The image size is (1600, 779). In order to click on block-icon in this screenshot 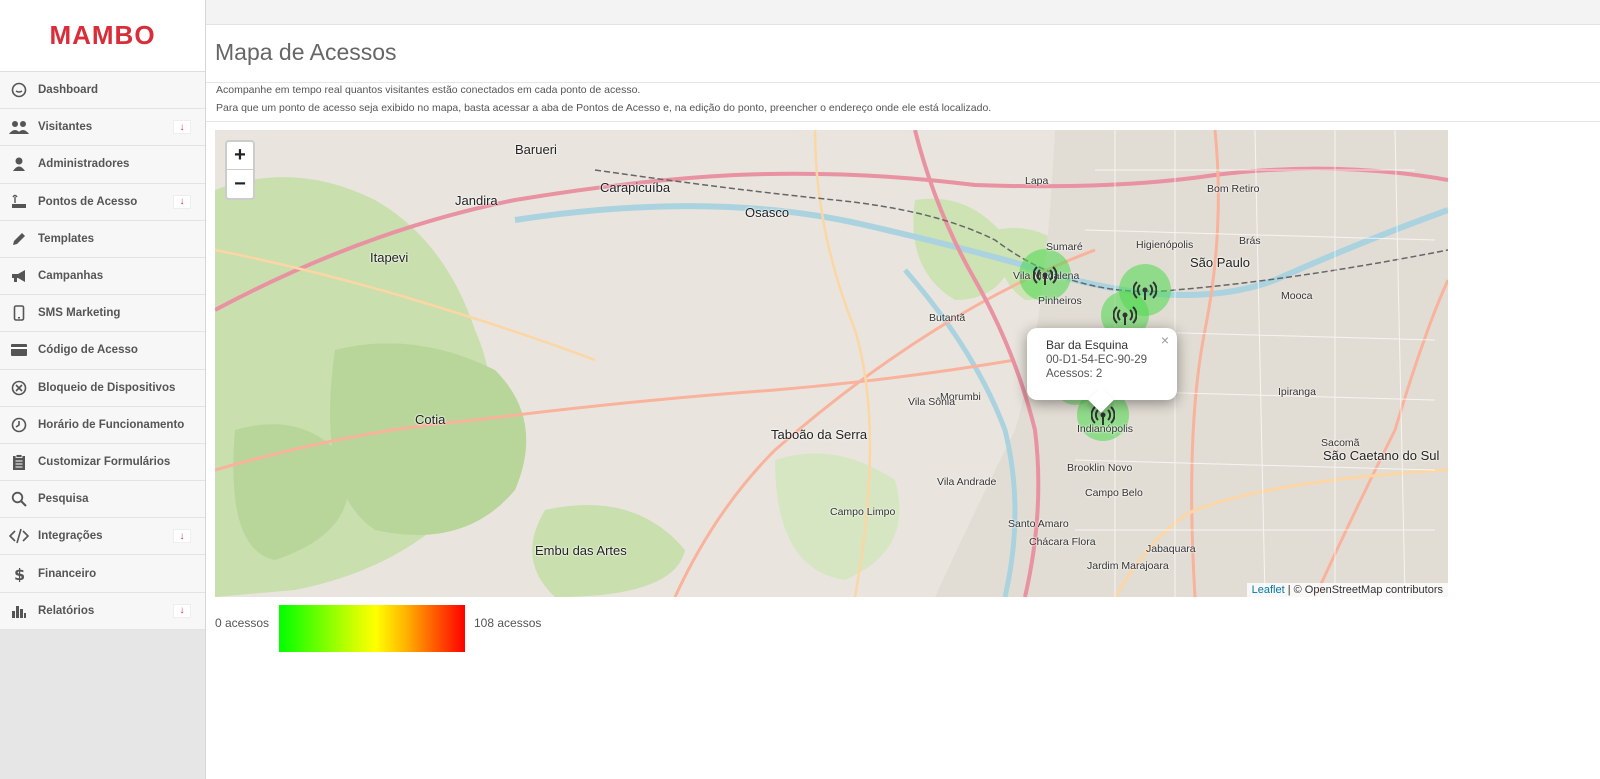, I will do `click(19, 388)`.